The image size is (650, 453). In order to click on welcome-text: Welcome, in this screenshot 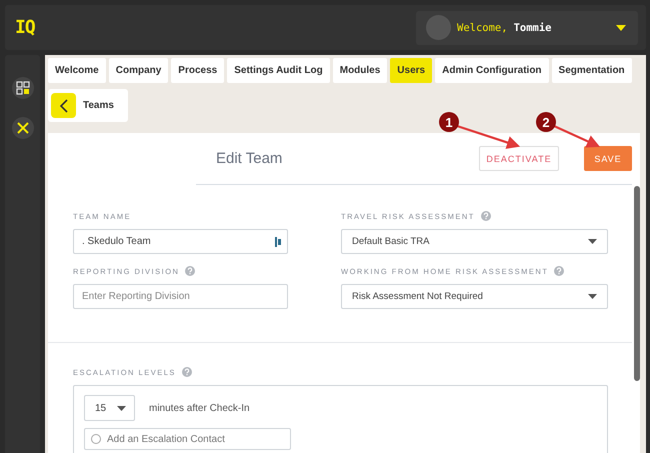, I will do `click(482, 28)`.